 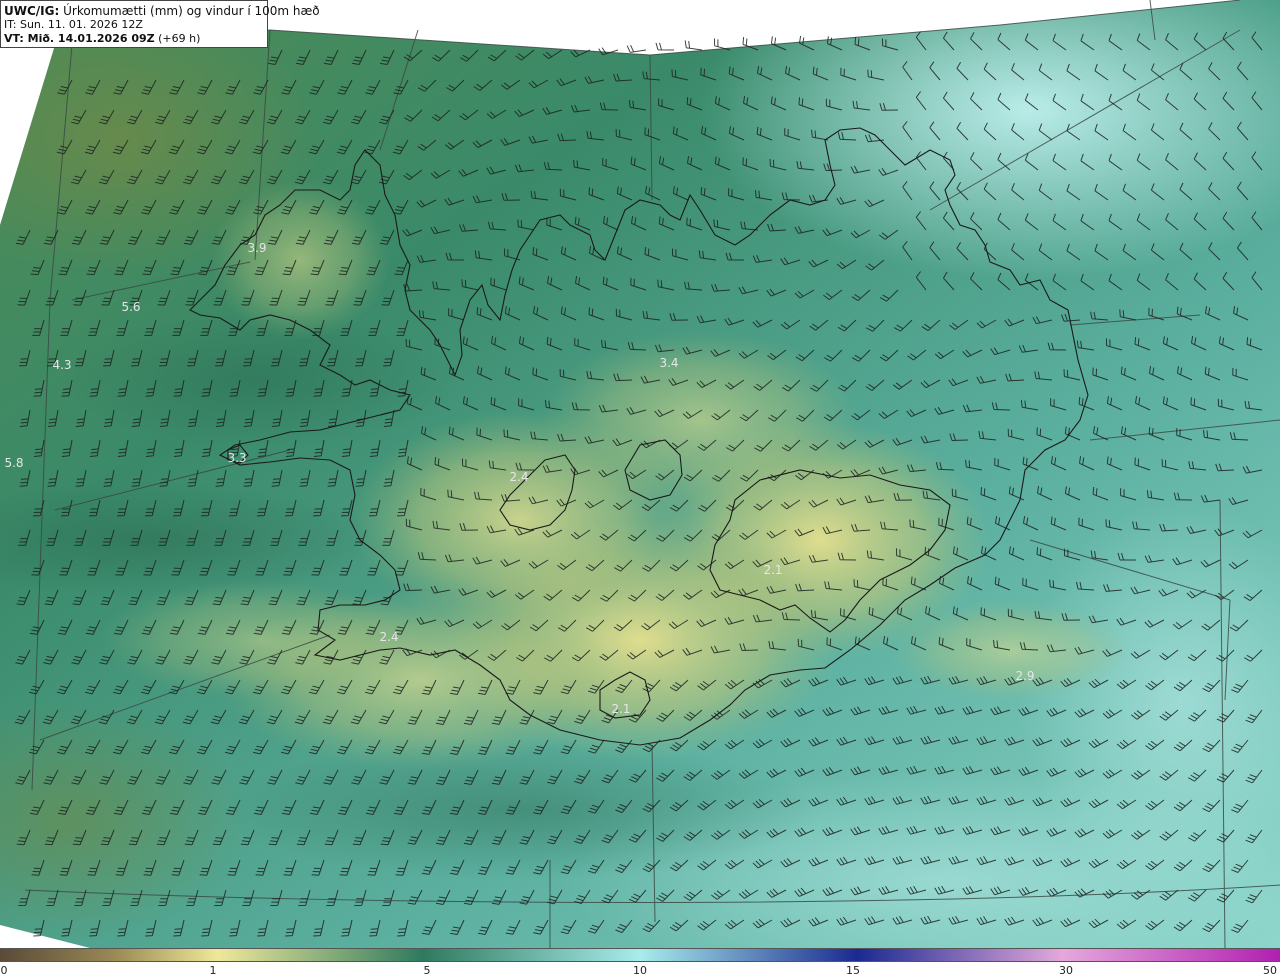 I want to click on valid-time: VT: Mið. 14.01.2026 09Z, so click(x=79, y=38).